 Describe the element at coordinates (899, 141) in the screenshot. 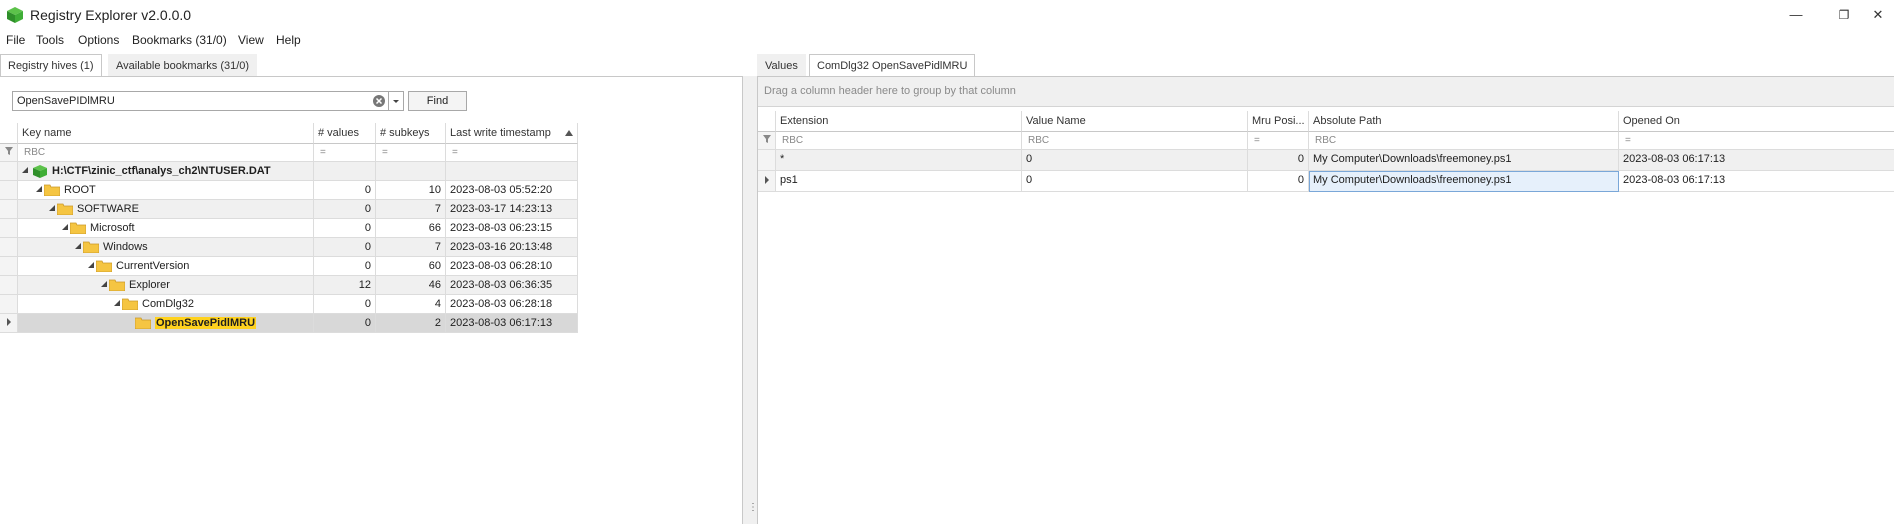

I see `filter-extension: RBC` at that location.